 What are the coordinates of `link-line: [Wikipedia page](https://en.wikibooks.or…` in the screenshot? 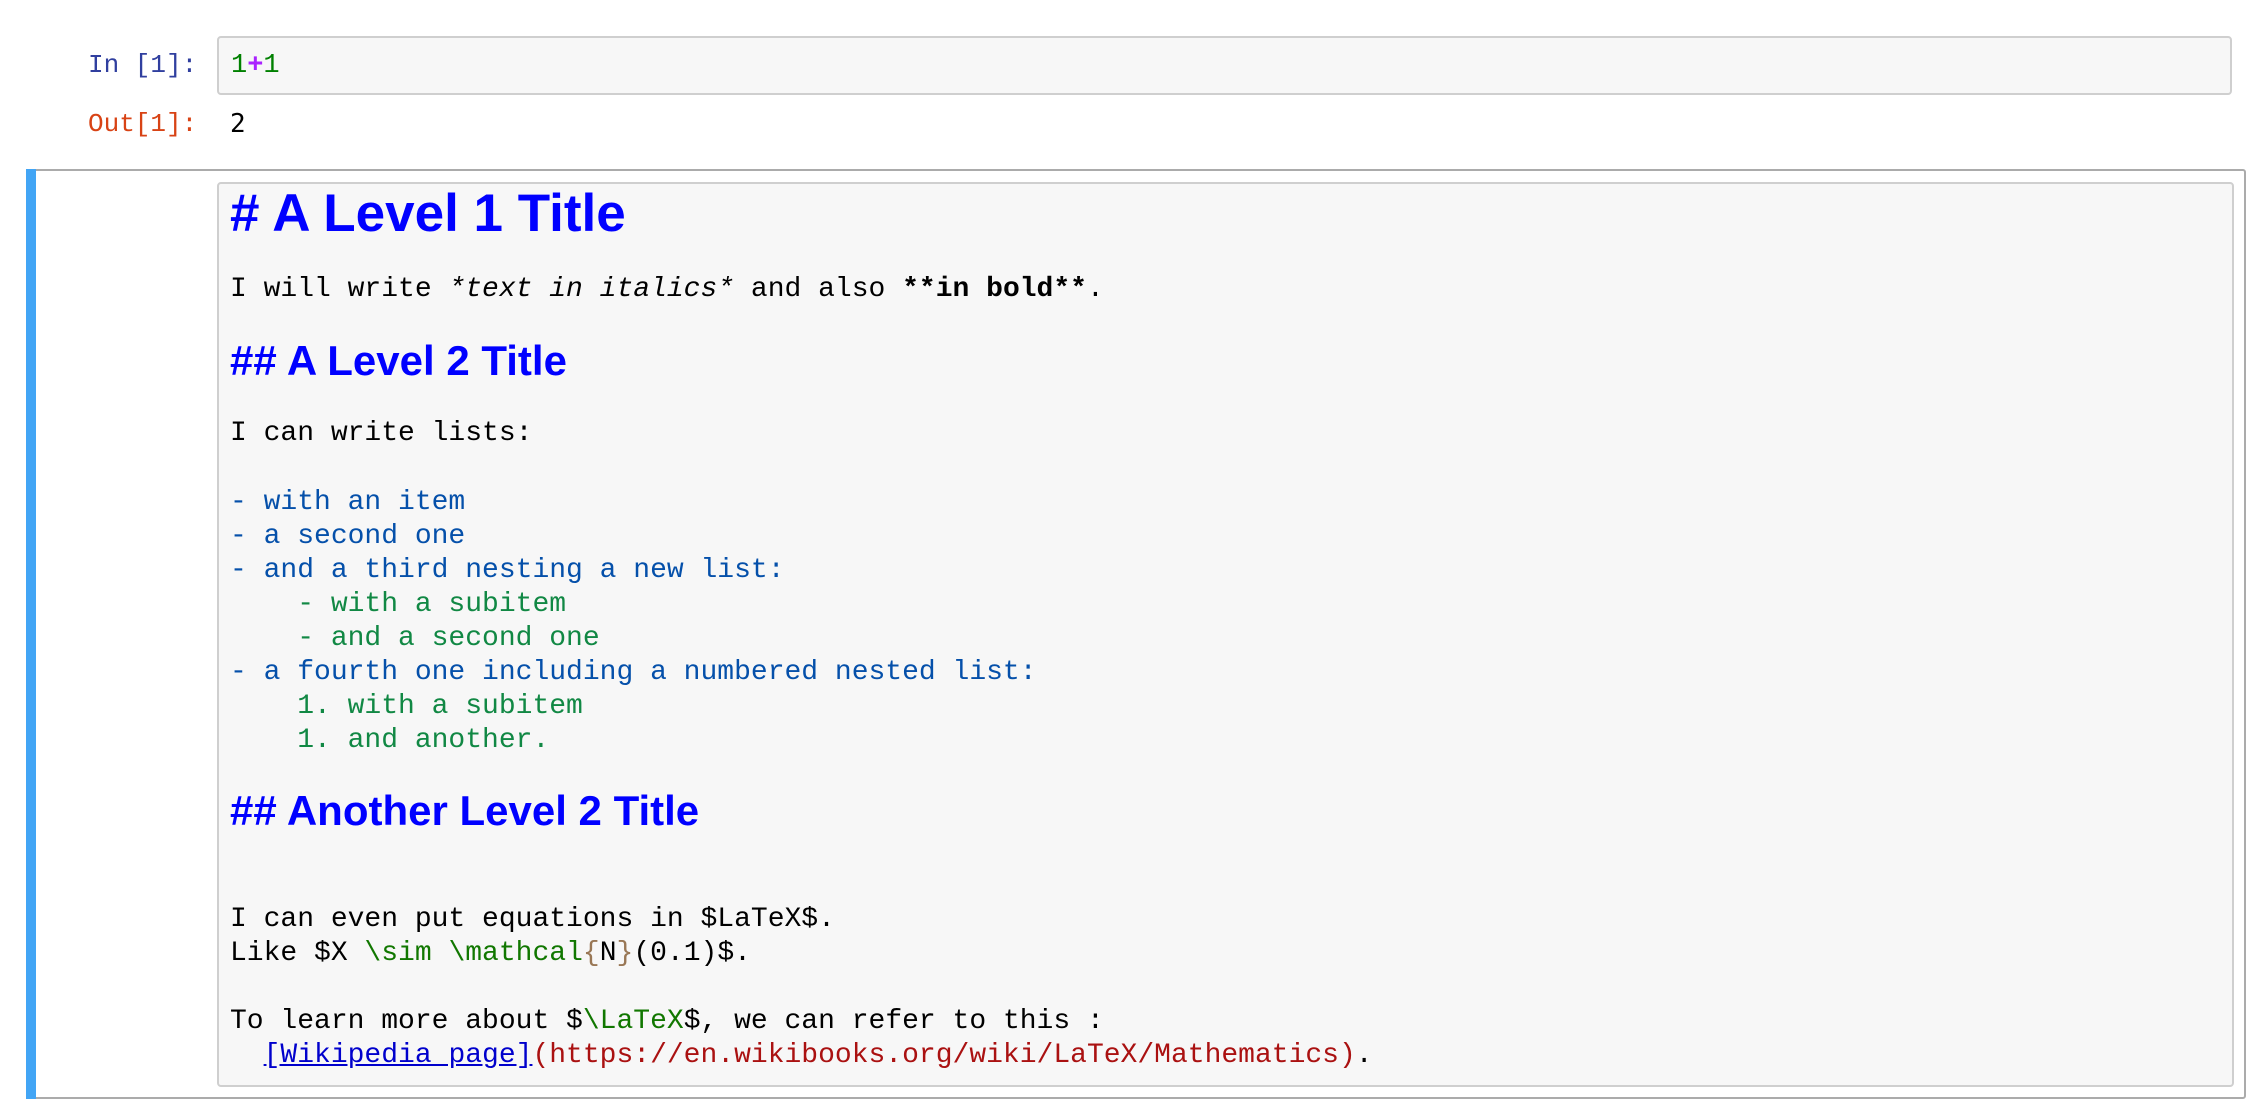 It's located at (801, 1056).